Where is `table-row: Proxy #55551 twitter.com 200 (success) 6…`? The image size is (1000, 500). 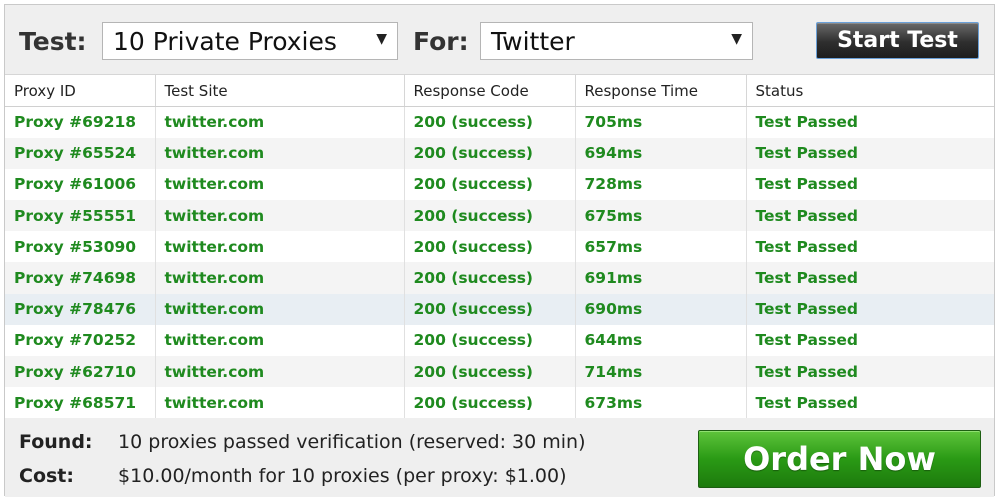
table-row: Proxy #55551 twitter.com 200 (success) 6… is located at coordinates (499, 216).